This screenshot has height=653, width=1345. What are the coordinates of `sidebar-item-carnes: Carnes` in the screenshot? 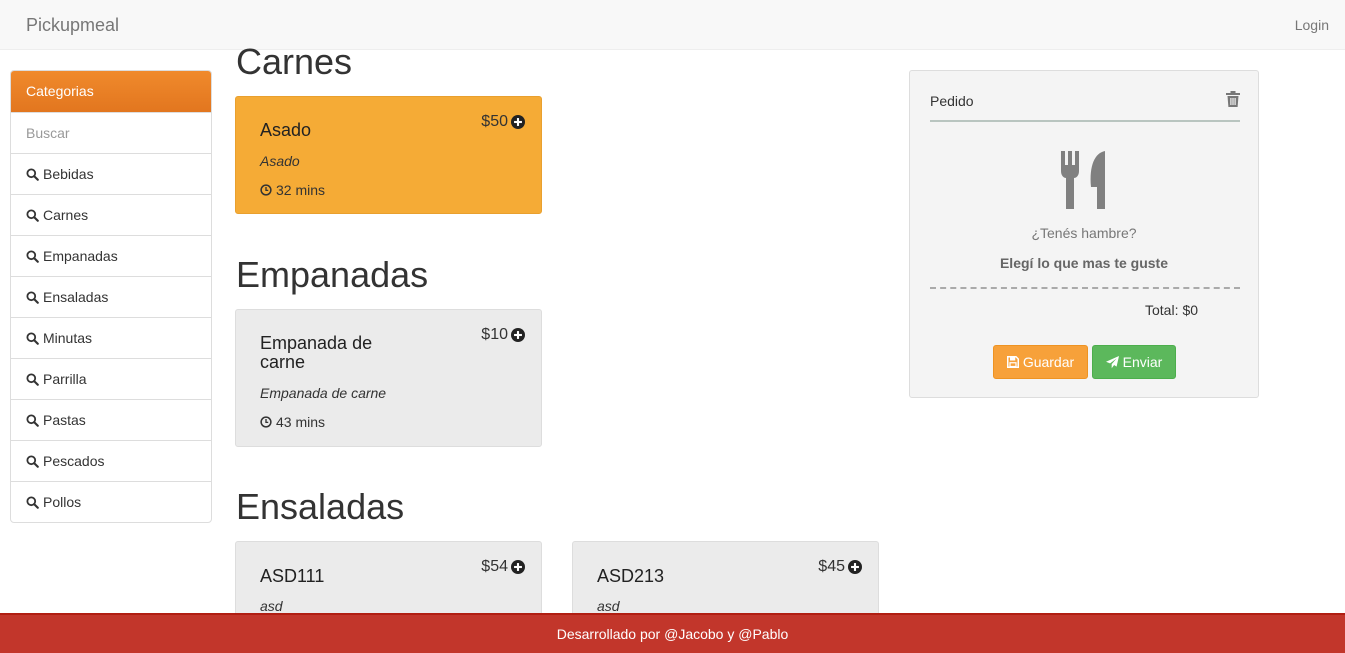 It's located at (111, 214).